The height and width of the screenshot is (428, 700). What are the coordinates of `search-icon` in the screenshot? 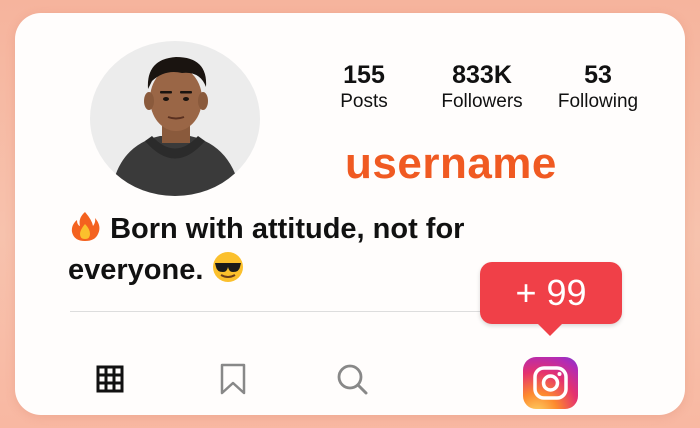 It's located at (352, 379).